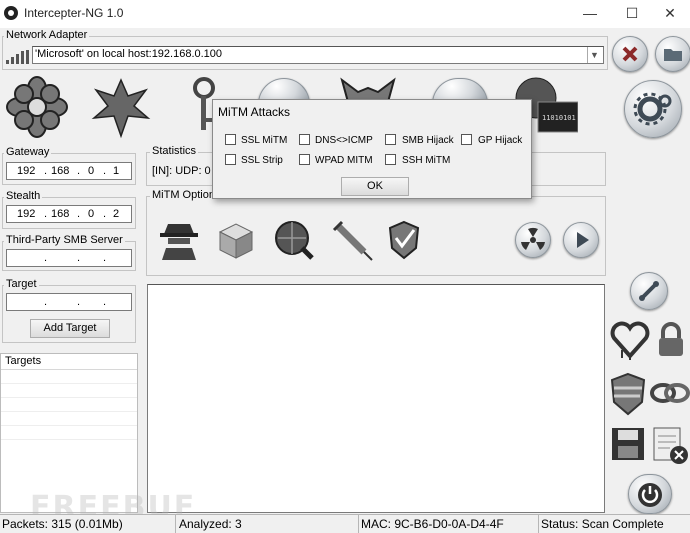 This screenshot has height=533, width=690. I want to click on power-button, so click(650, 494).